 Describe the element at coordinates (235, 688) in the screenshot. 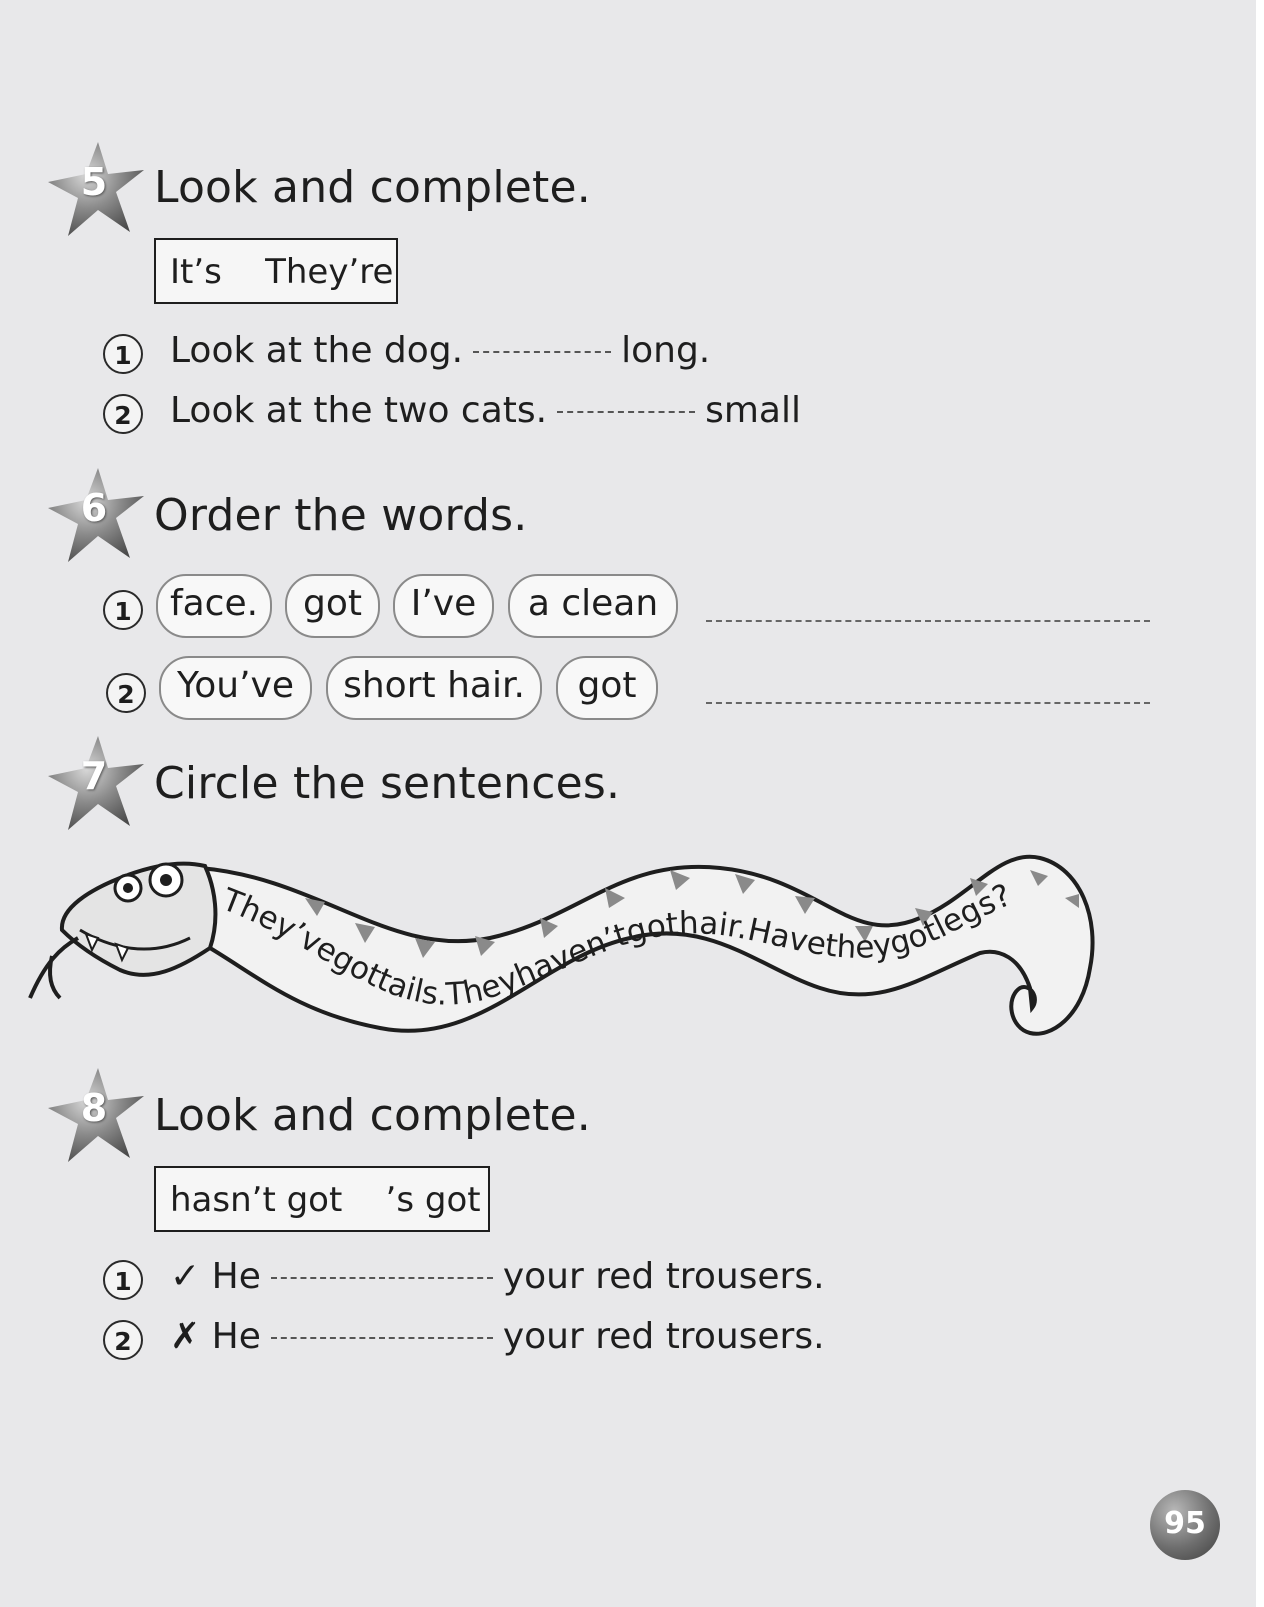

I see `section-6-item-2-word-1: You’ve` at that location.